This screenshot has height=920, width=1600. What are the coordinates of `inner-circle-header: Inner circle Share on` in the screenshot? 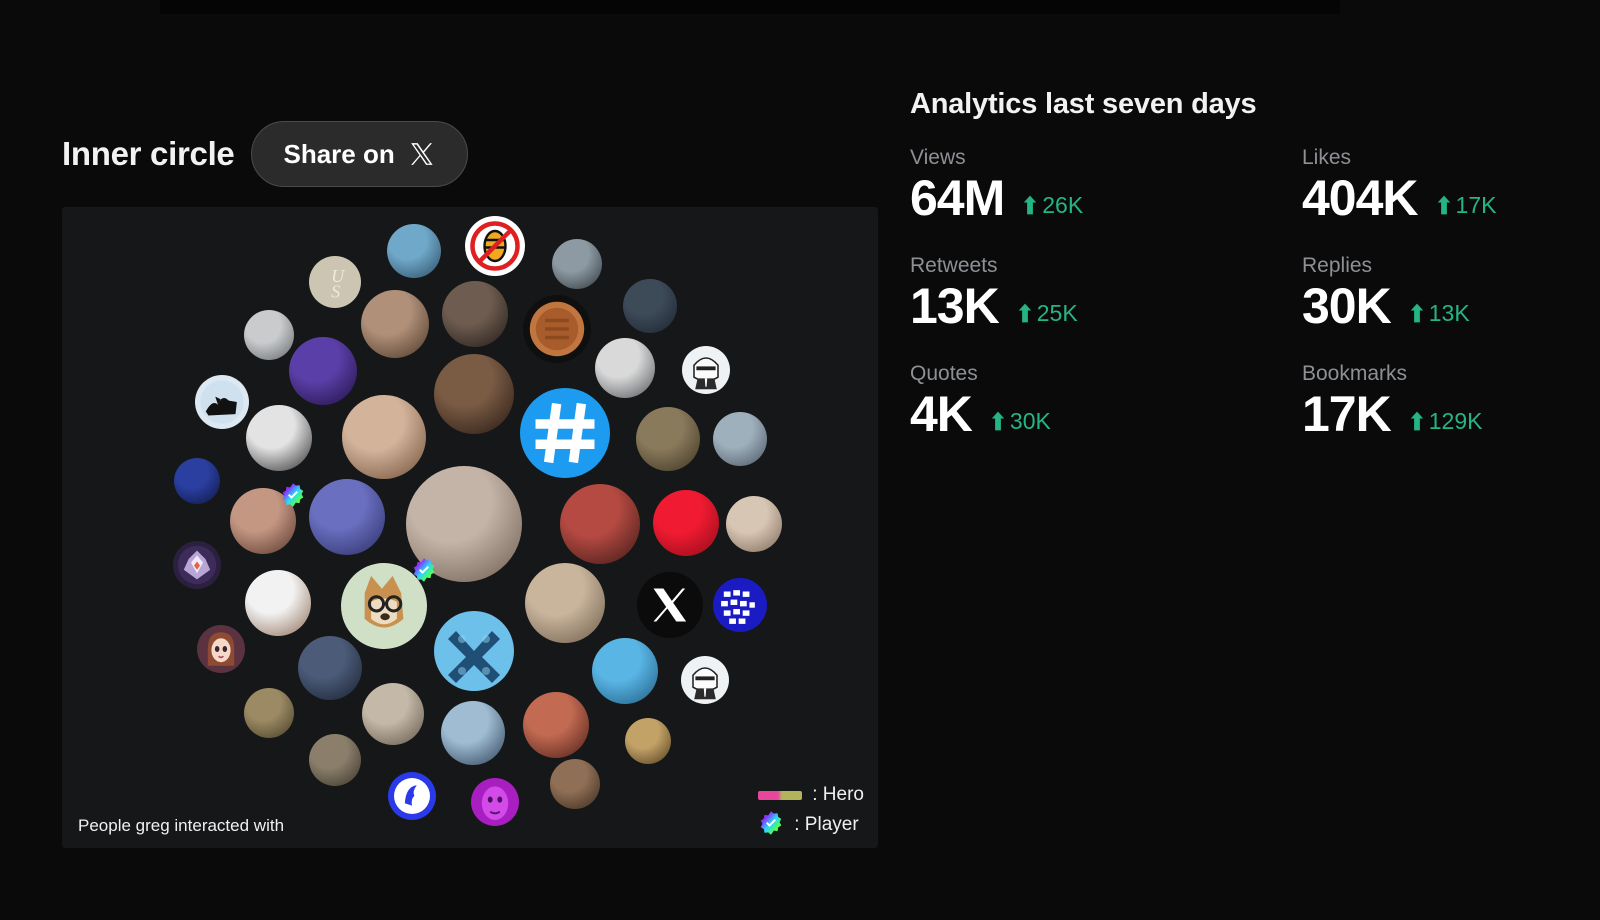 It's located at (470, 154).